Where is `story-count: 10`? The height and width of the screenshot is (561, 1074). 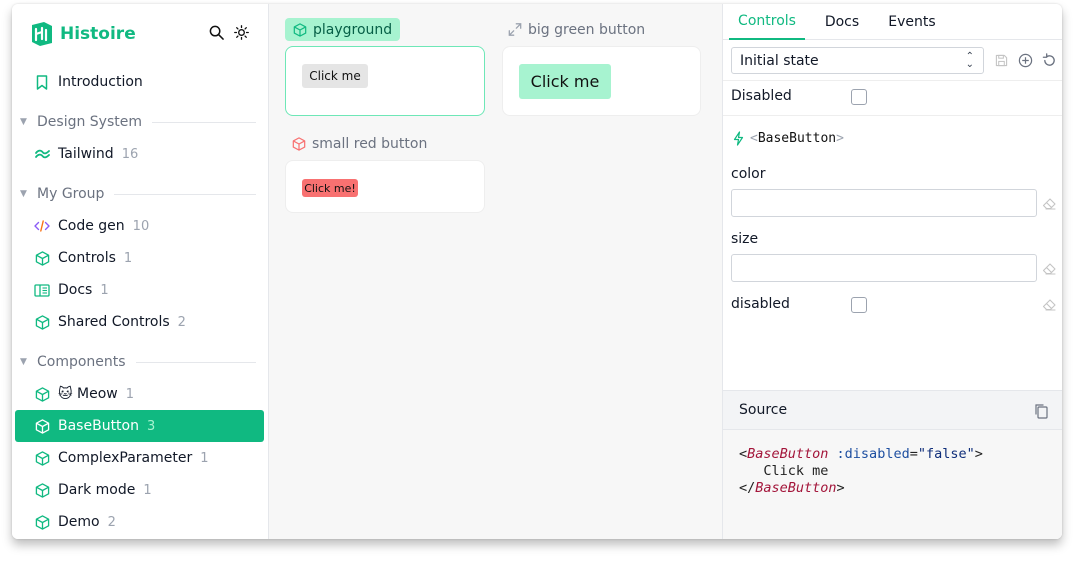
story-count: 10 is located at coordinates (141, 226).